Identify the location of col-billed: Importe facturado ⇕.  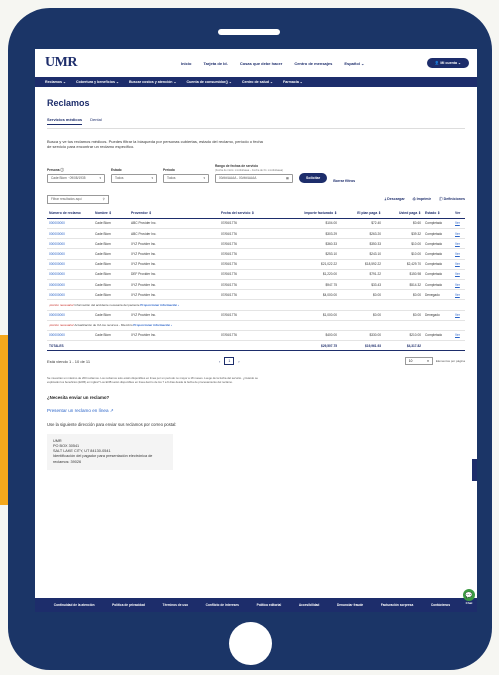
(311, 213).